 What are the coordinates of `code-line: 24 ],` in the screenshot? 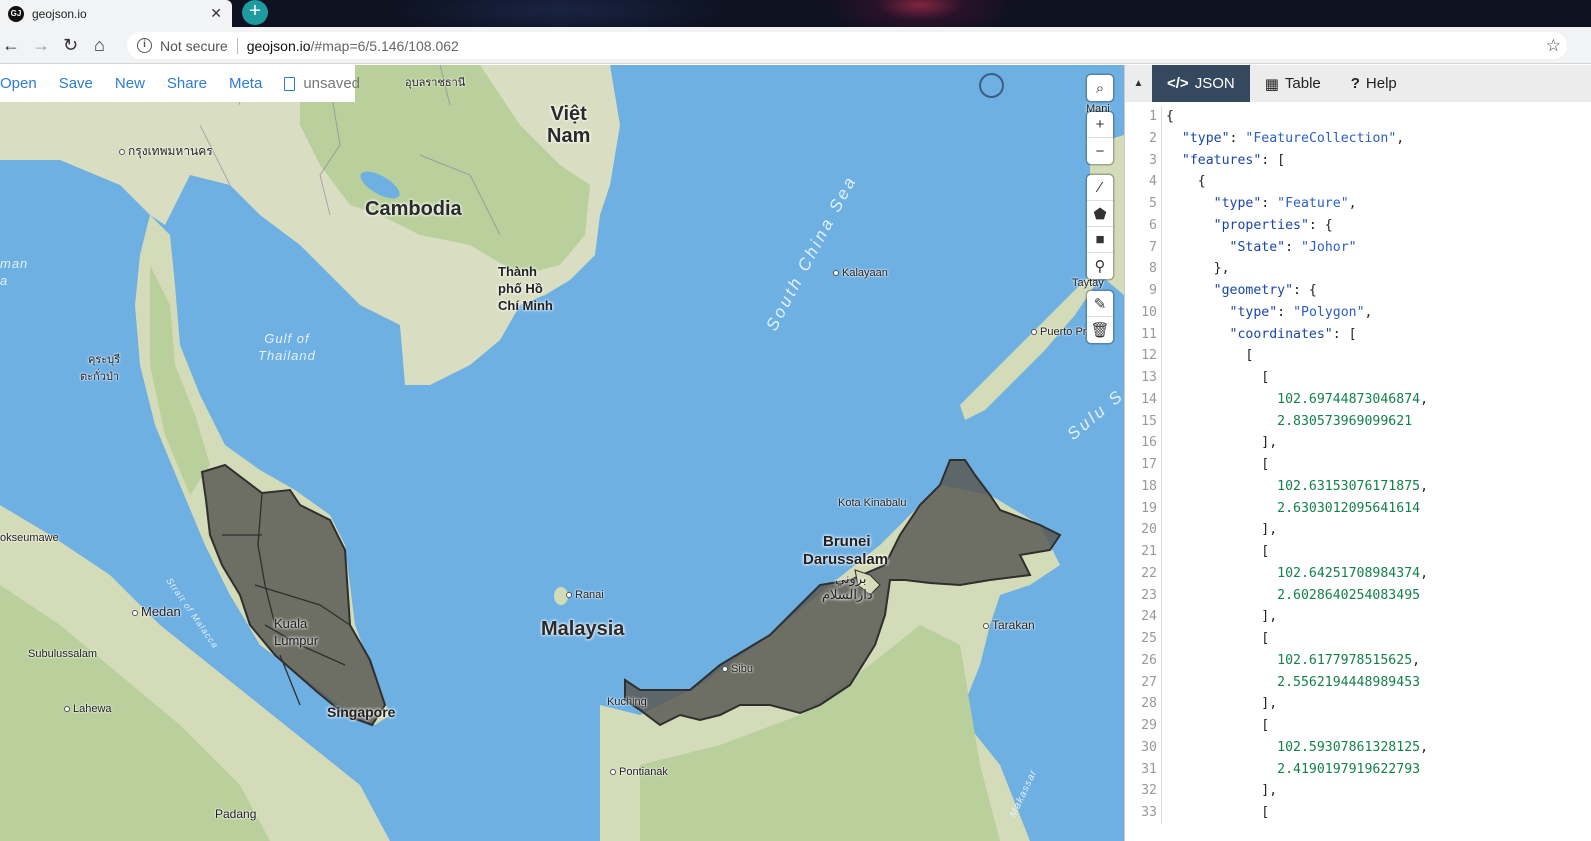 It's located at (1358, 617).